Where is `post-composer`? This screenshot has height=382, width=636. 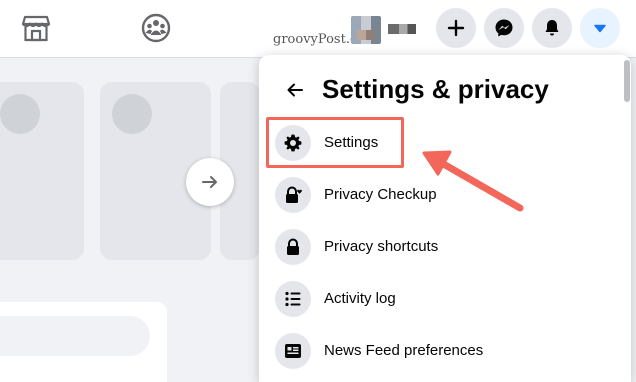 post-composer is located at coordinates (83, 342).